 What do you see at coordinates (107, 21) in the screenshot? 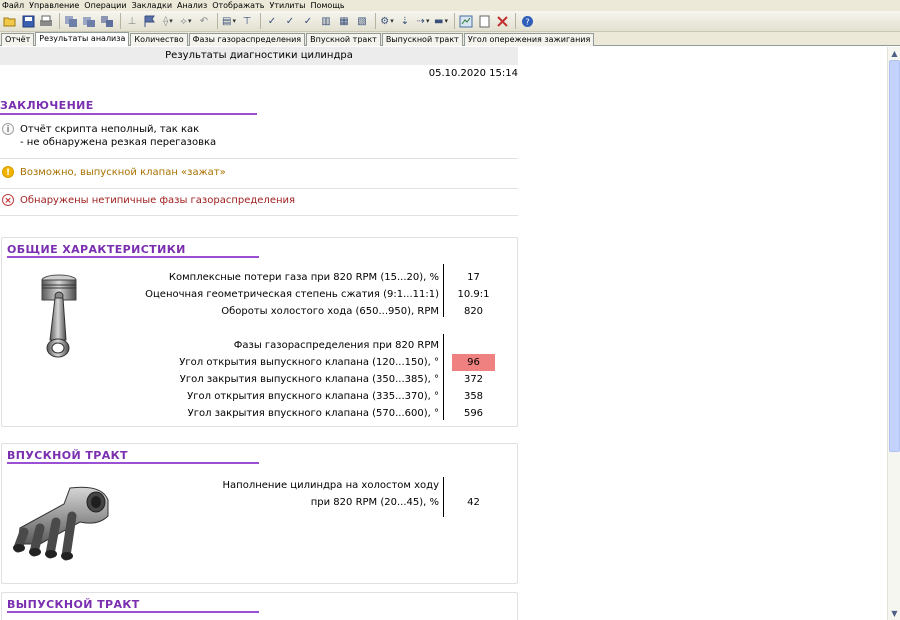
I see `layers-icon` at bounding box center [107, 21].